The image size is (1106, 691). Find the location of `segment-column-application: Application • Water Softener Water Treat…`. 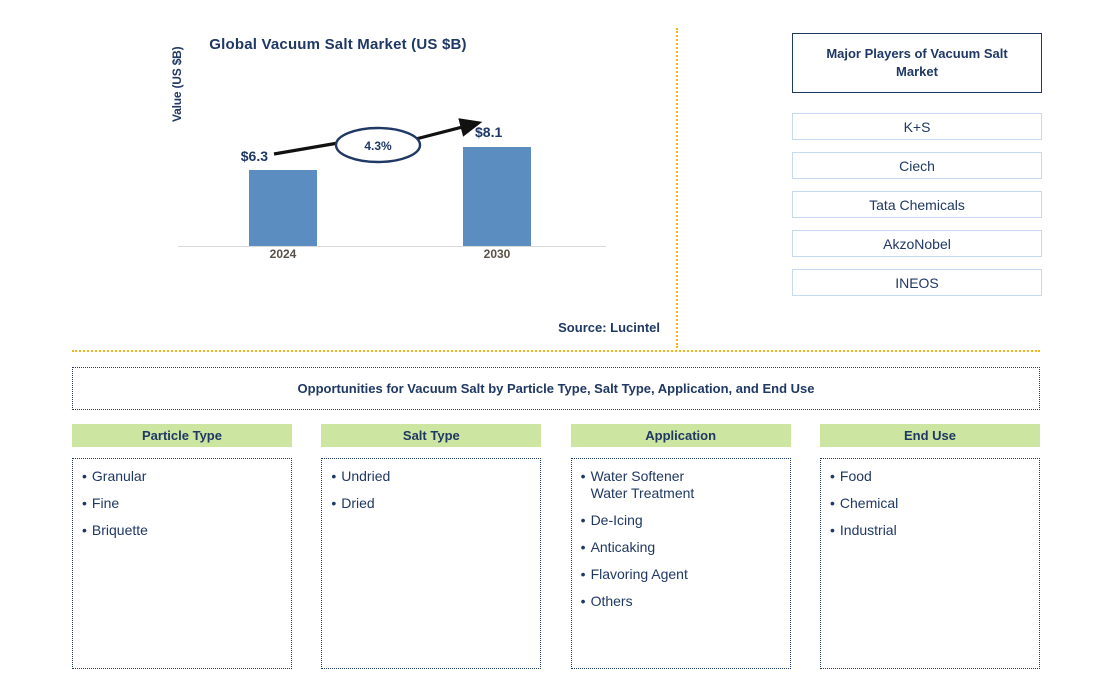

segment-column-application: Application • Water Softener Water Treat… is located at coordinates (680, 546).